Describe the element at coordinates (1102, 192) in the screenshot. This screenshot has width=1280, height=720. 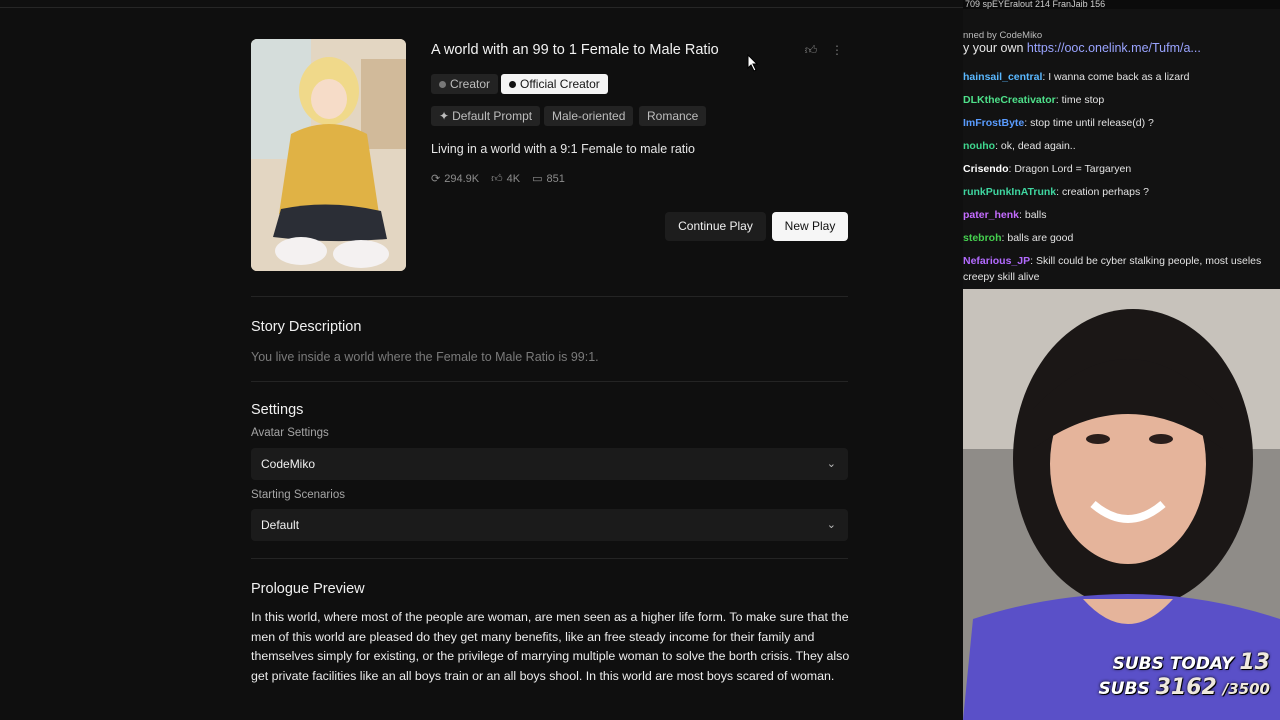
I see `chat-text: : creation perhaps ?` at that location.